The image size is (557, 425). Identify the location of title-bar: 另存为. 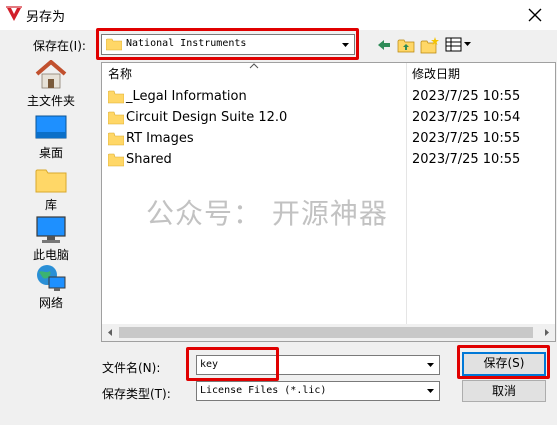
(278, 15).